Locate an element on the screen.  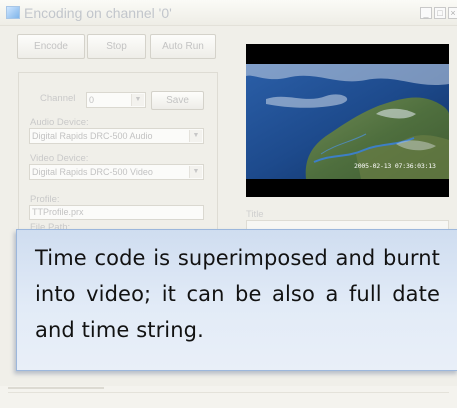
timecode-overlay: 2005-02-13 07:36:03:13 is located at coordinates (395, 166).